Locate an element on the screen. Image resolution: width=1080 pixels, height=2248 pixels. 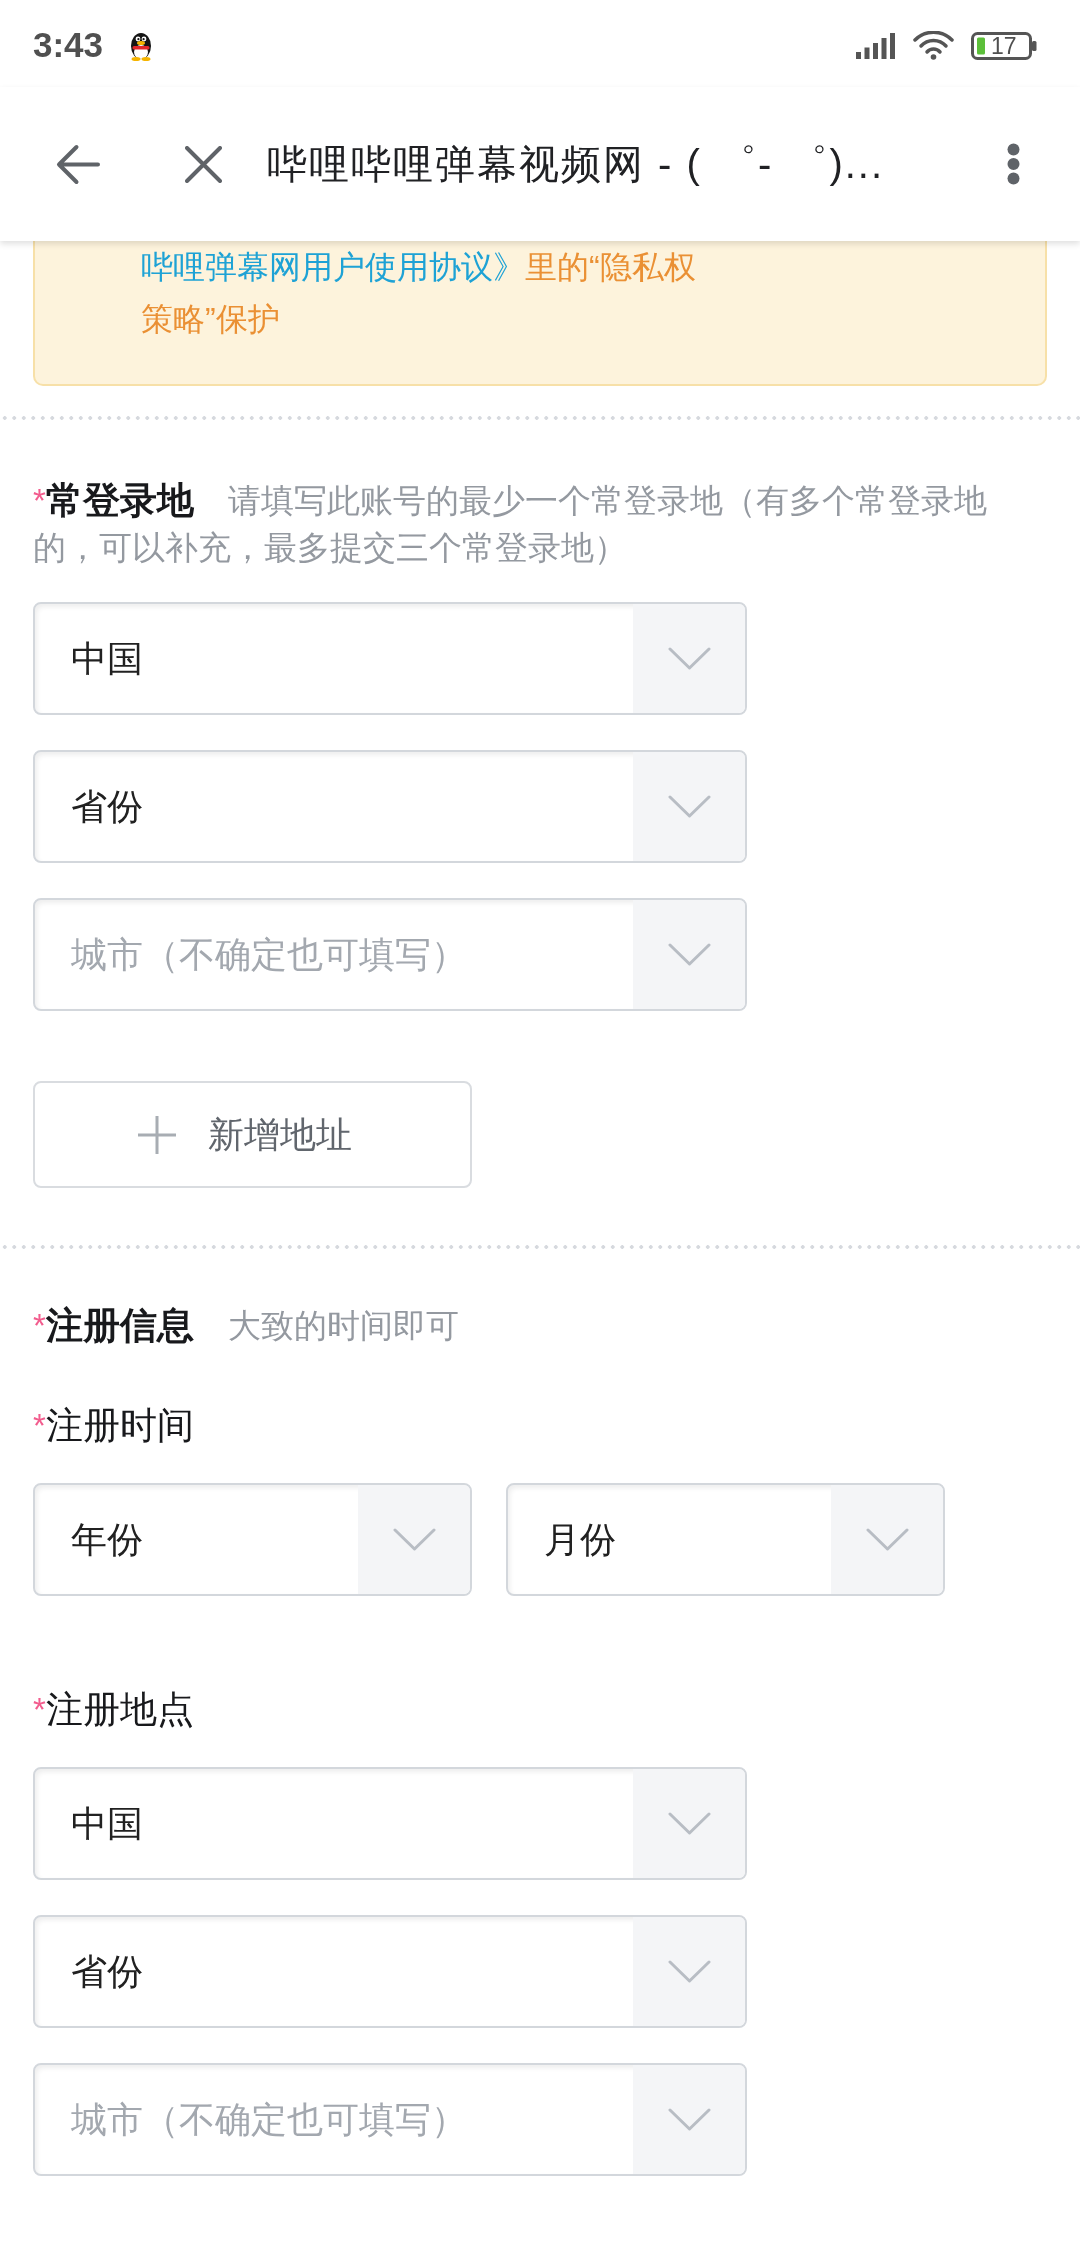
section-heading: *常登录地 请填写此账号的最少一个常登录地（有多个常登录地的，可以补充，最多提交三个常登录地） is located at coordinates (510, 523).